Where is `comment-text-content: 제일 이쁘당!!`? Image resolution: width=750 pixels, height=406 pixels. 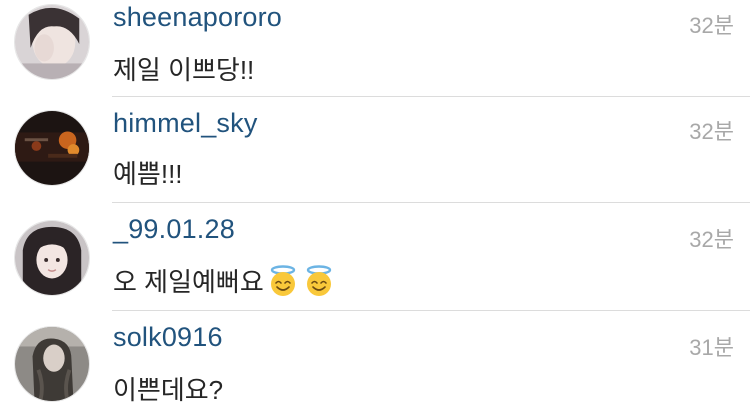 comment-text-content: 제일 이쁘당!! is located at coordinates (184, 70).